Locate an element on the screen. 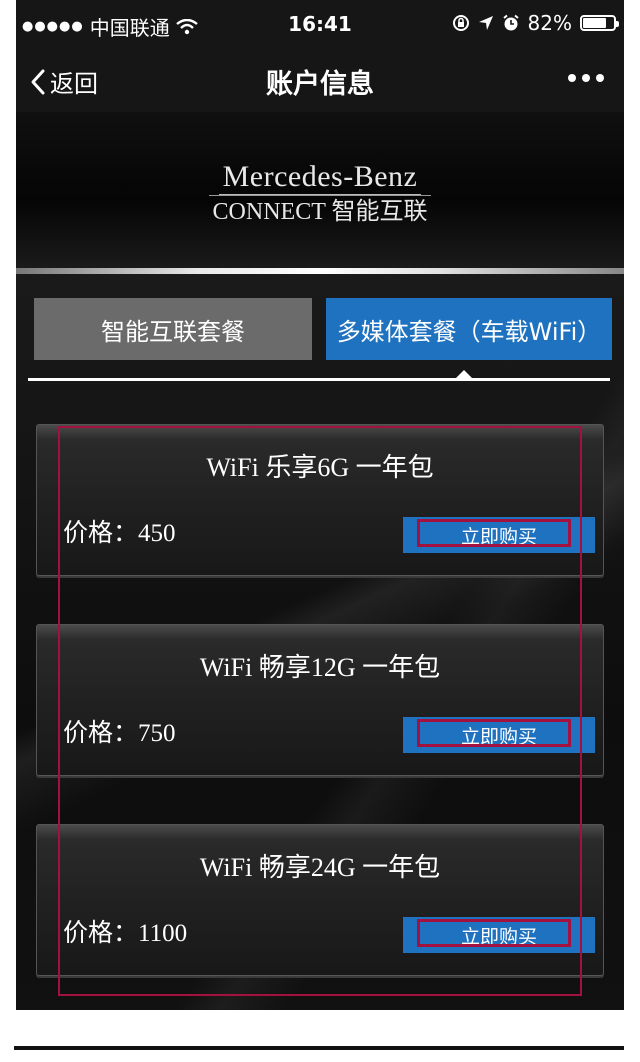  page-title: 账户信息 is located at coordinates (320, 84).